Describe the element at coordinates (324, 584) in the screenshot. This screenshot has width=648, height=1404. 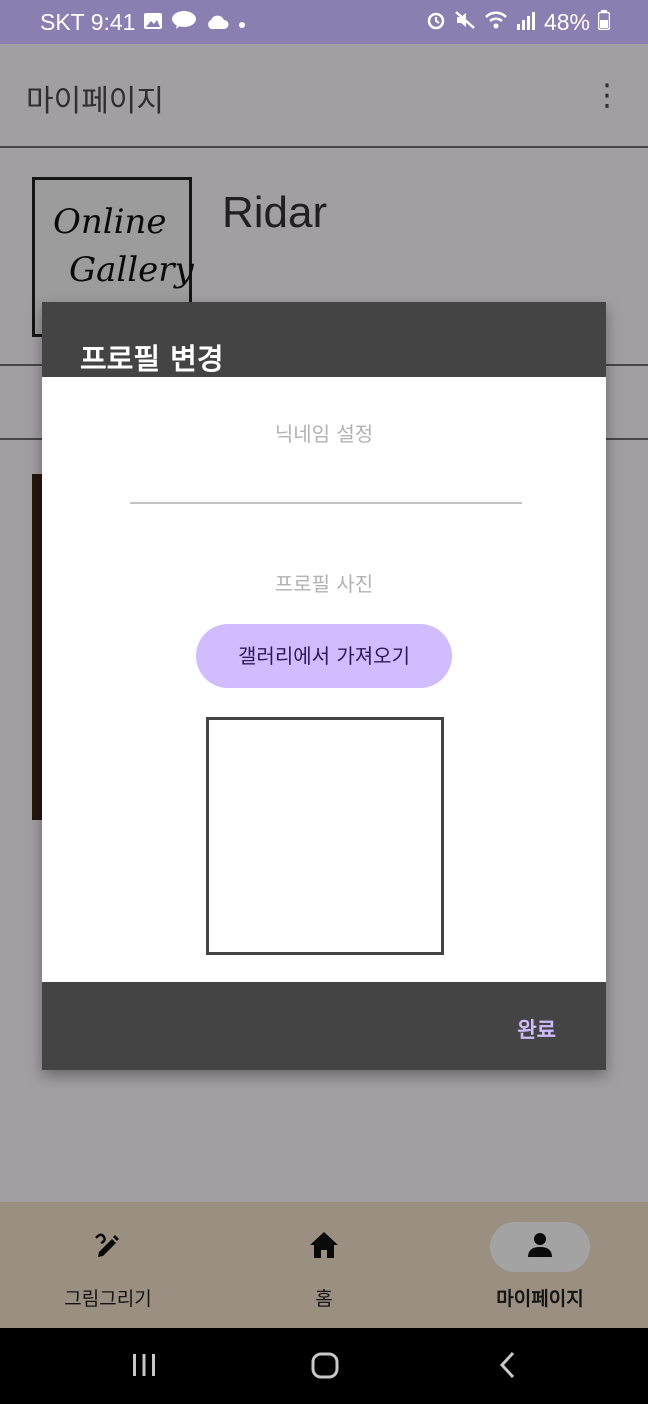
I see `profile-photo-label: 프로필 사진` at that location.